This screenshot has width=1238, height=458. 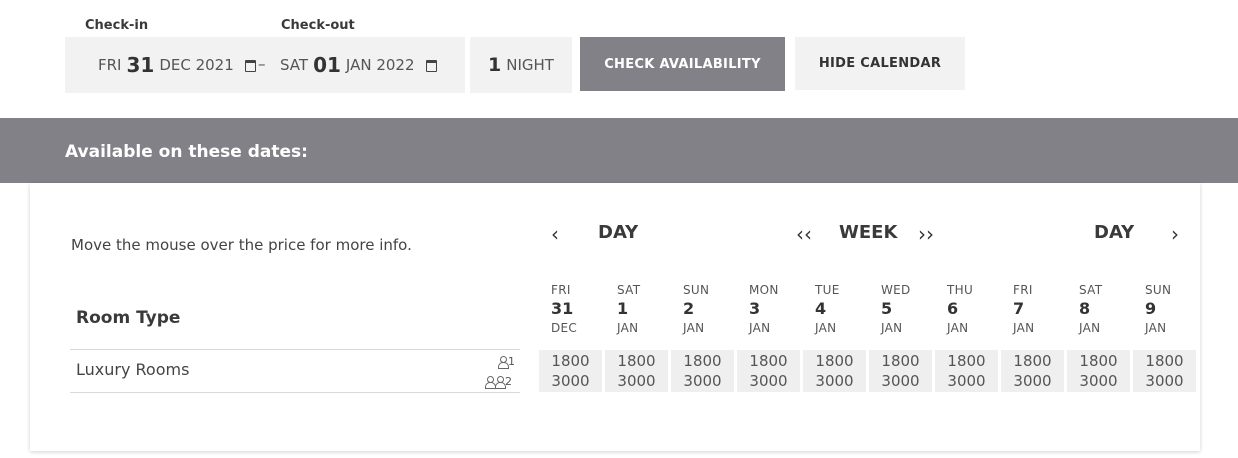 I want to click on checkout-date: SAT 01 JAN 2022, so click(x=358, y=65).